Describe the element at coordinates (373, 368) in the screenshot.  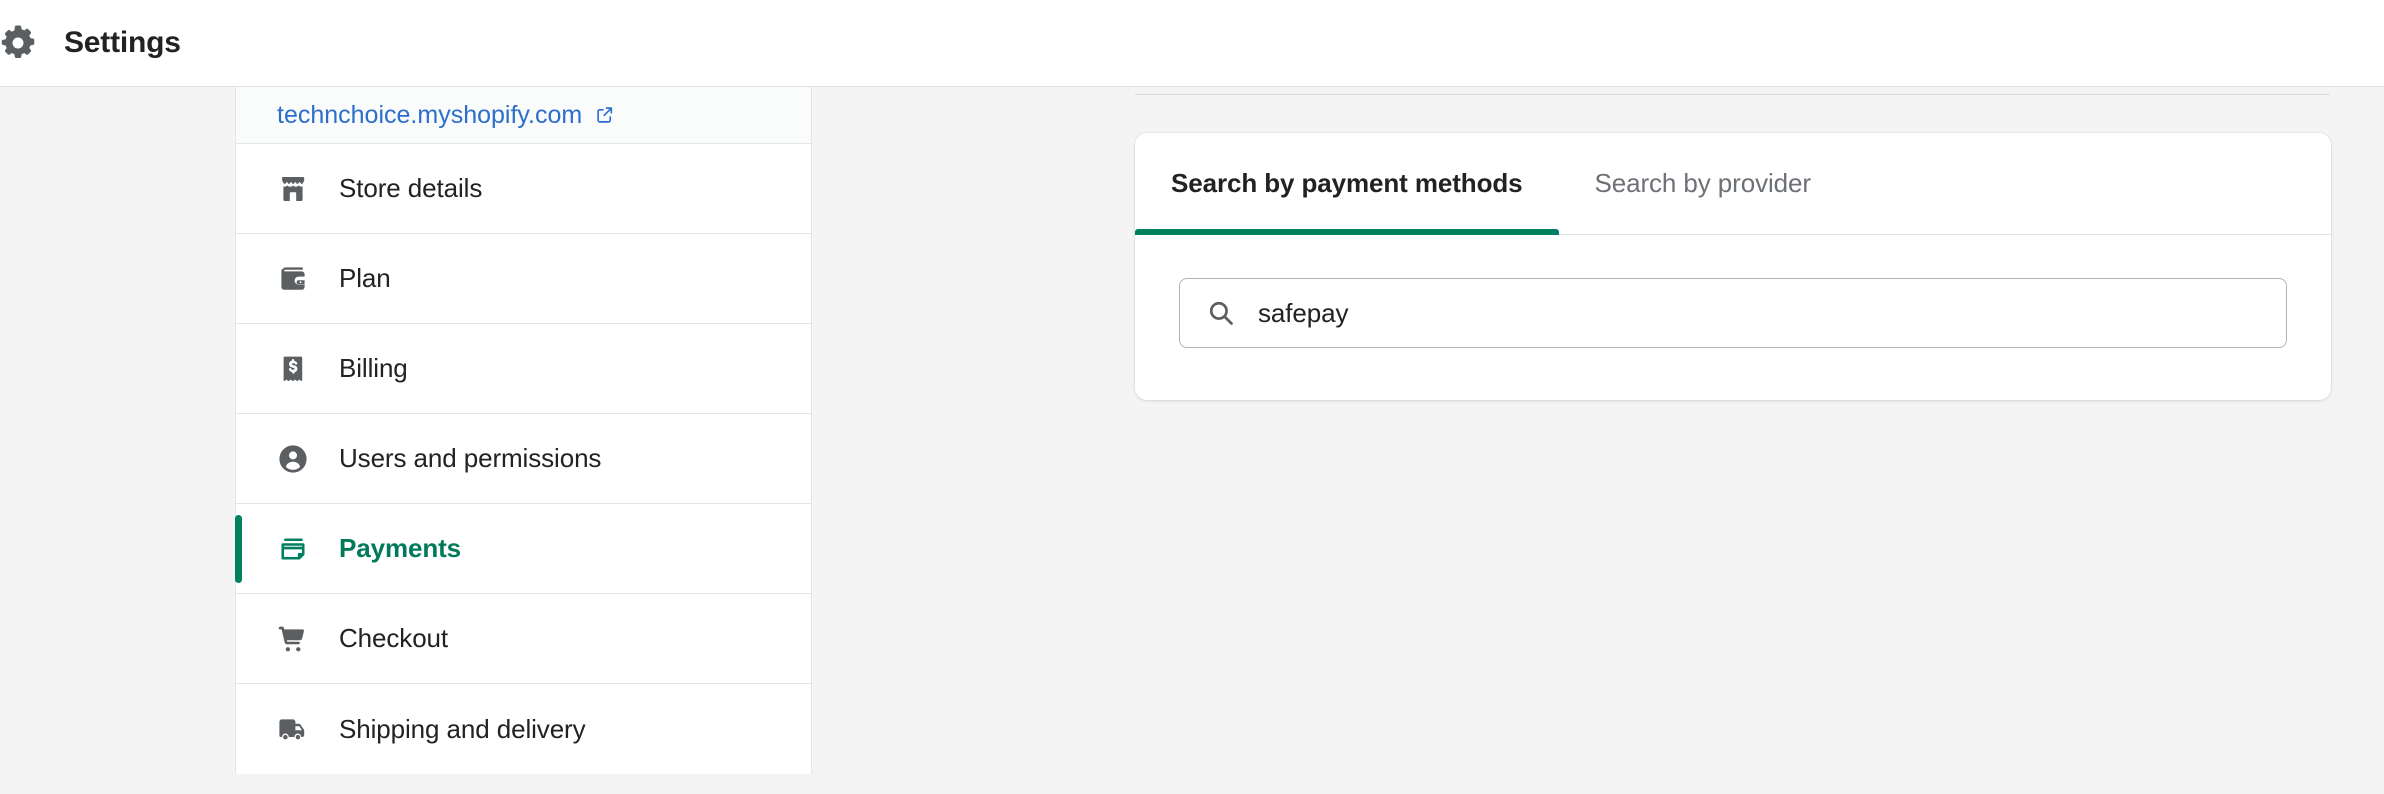
I see `sidebar-item-label: Billing` at that location.